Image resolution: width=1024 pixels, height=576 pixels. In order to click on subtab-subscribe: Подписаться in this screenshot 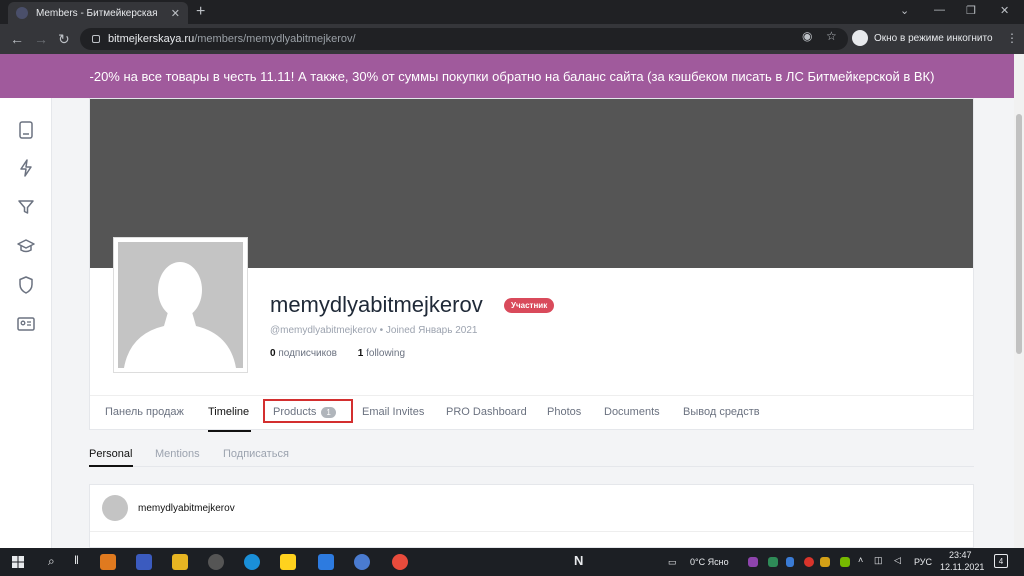, I will do `click(256, 454)`.